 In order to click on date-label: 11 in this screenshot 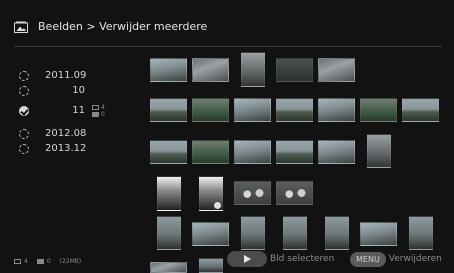, I will do `click(78, 110)`.